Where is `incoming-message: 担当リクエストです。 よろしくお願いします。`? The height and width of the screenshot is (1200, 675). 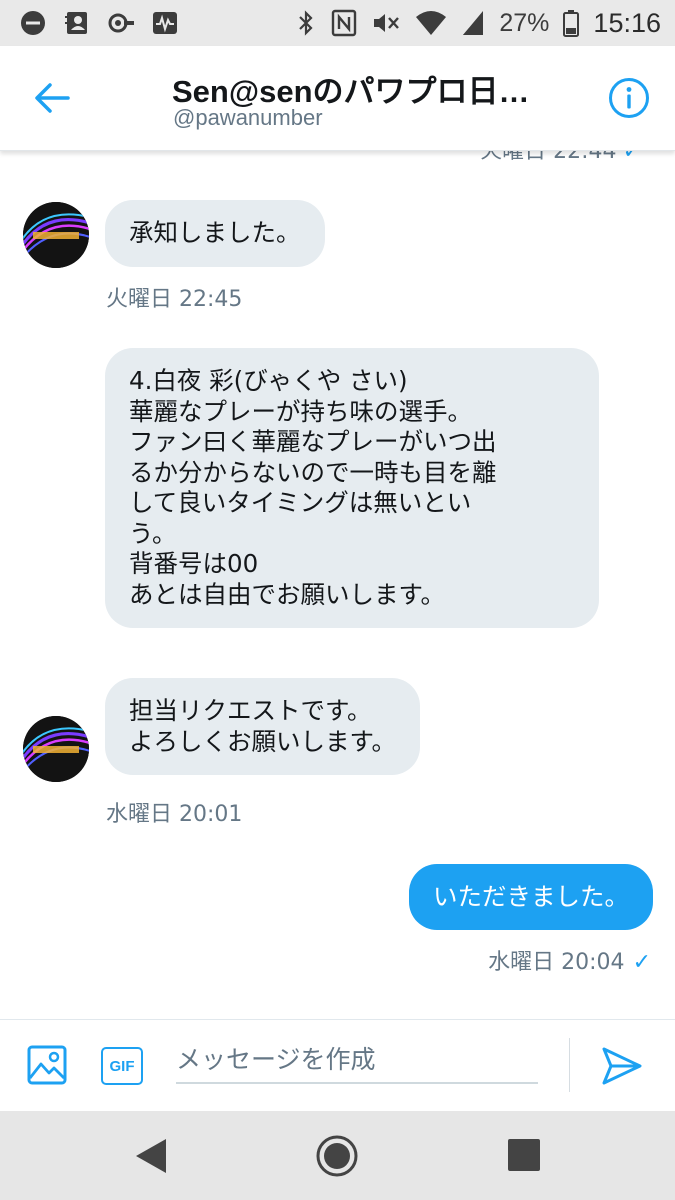 incoming-message: 担当リクエストです。 よろしくお願いします。 is located at coordinates (263, 726).